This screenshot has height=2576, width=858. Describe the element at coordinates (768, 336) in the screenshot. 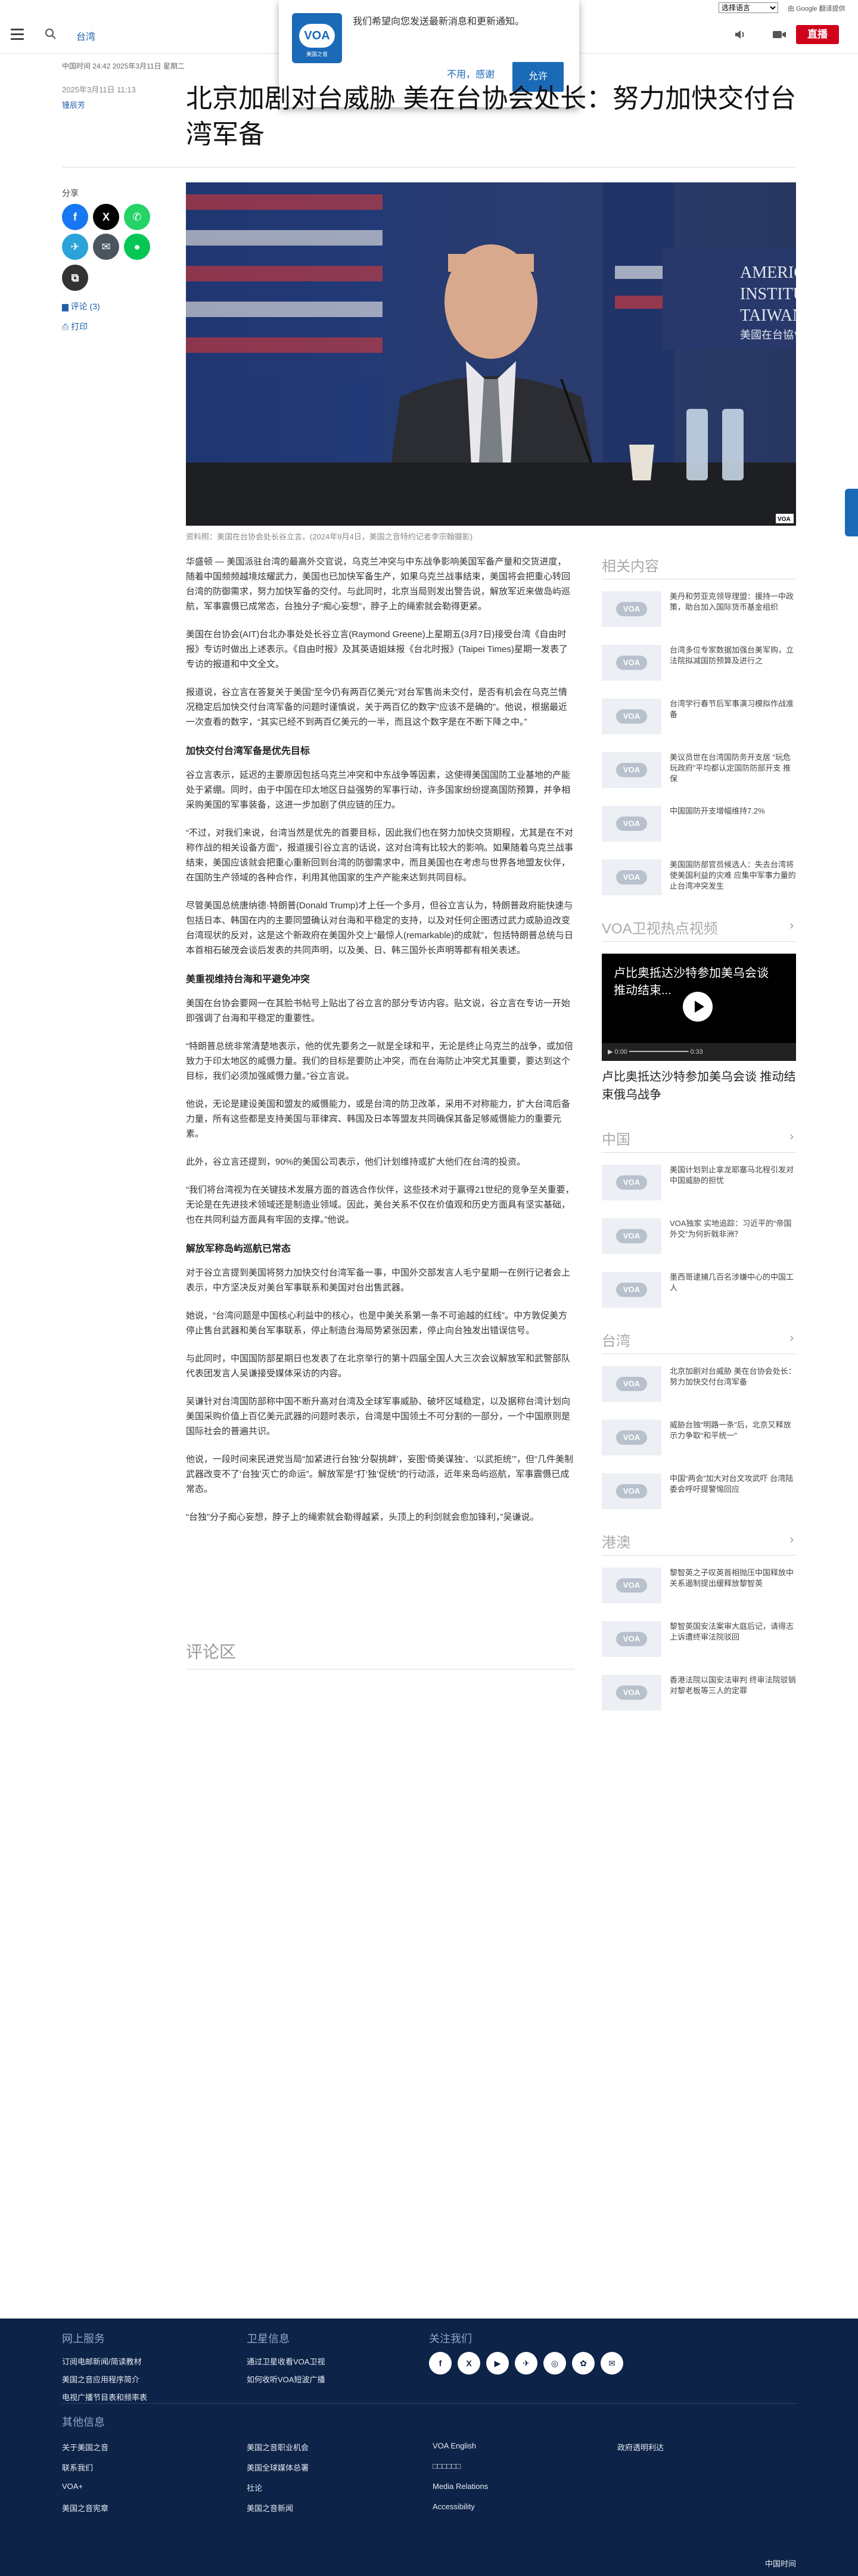

I see `svg-text: 美國在台協會` at that location.